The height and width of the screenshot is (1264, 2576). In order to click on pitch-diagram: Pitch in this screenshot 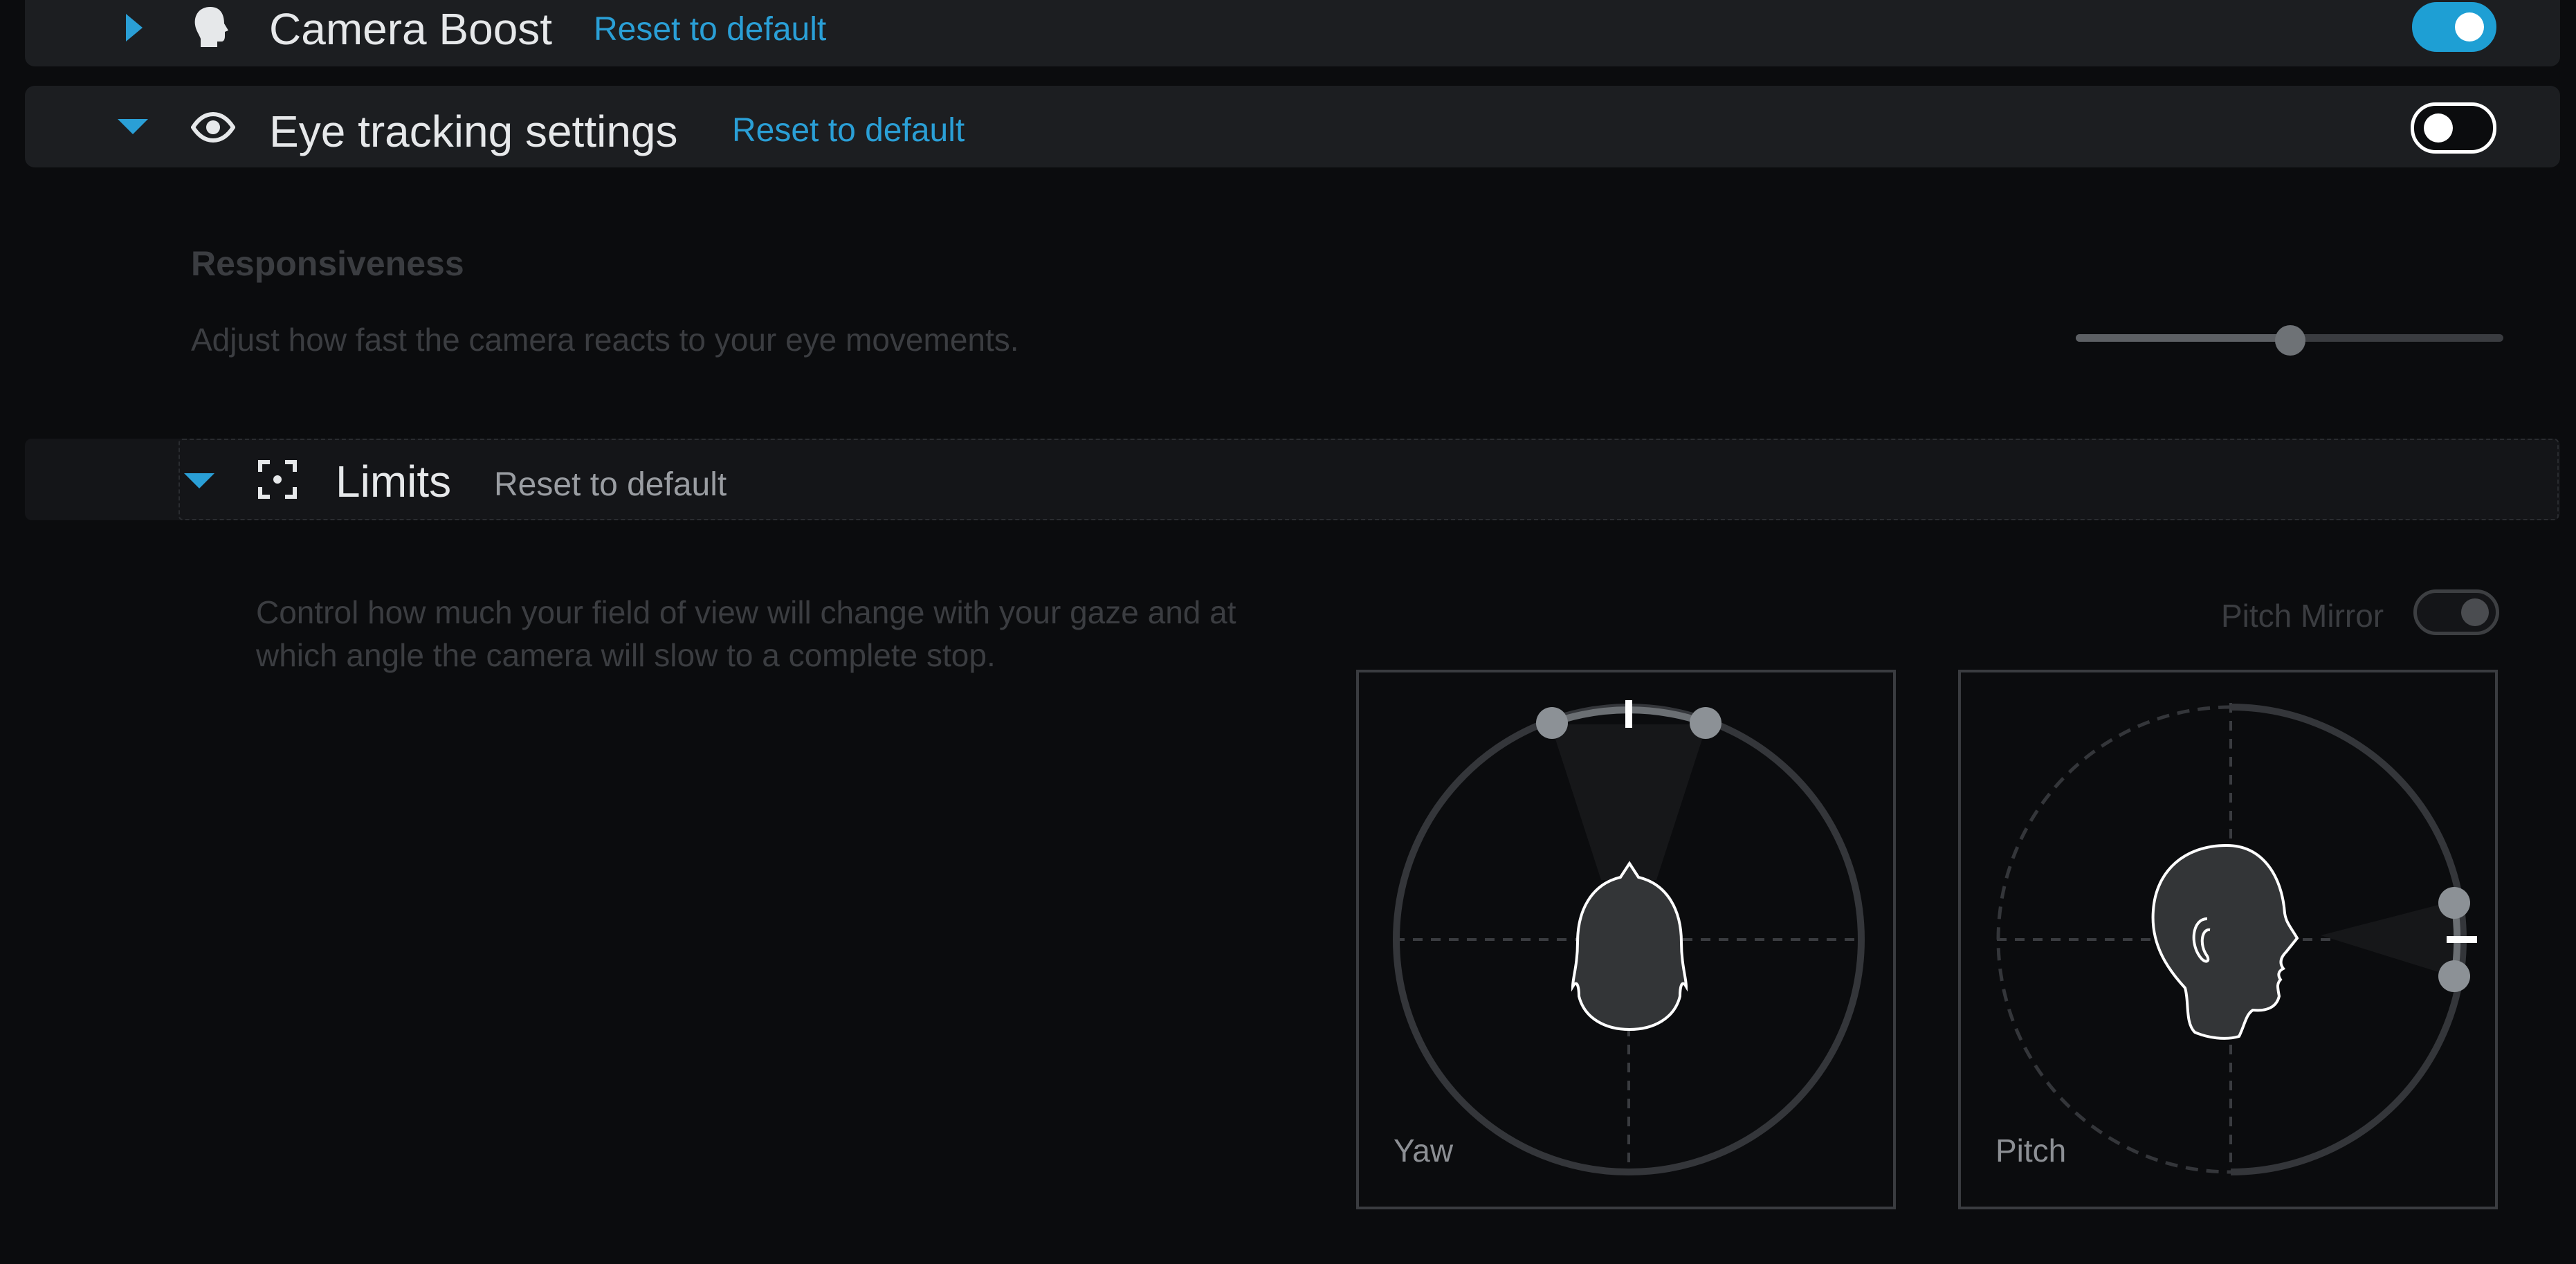, I will do `click(2228, 939)`.